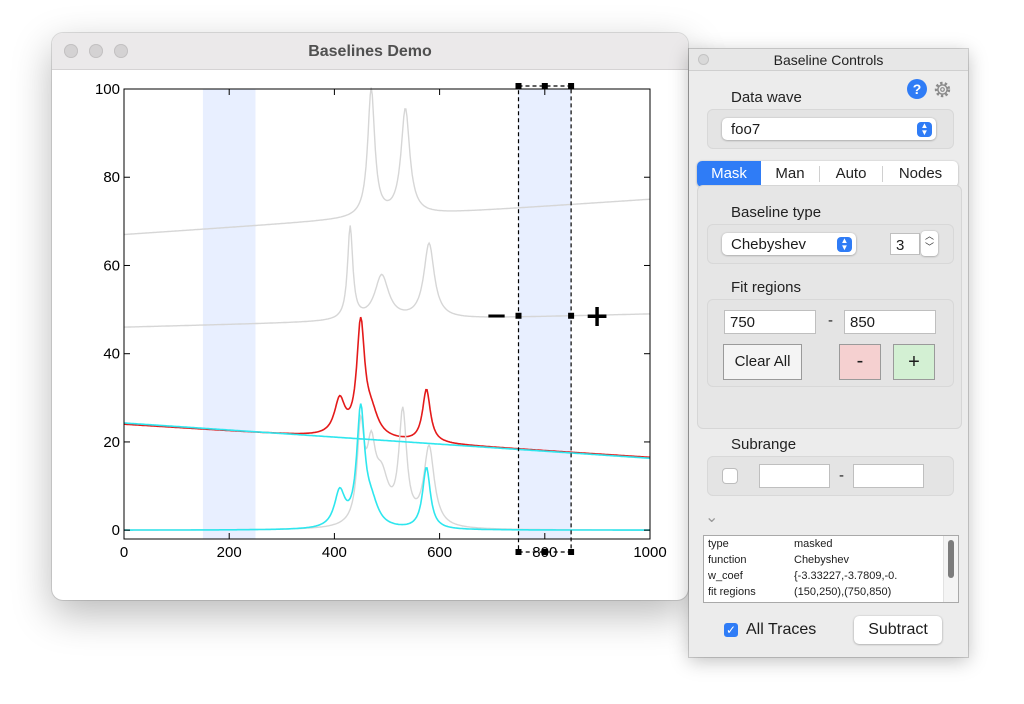  What do you see at coordinates (766, 287) in the screenshot?
I see `fit-regions-label: Fit regions` at bounding box center [766, 287].